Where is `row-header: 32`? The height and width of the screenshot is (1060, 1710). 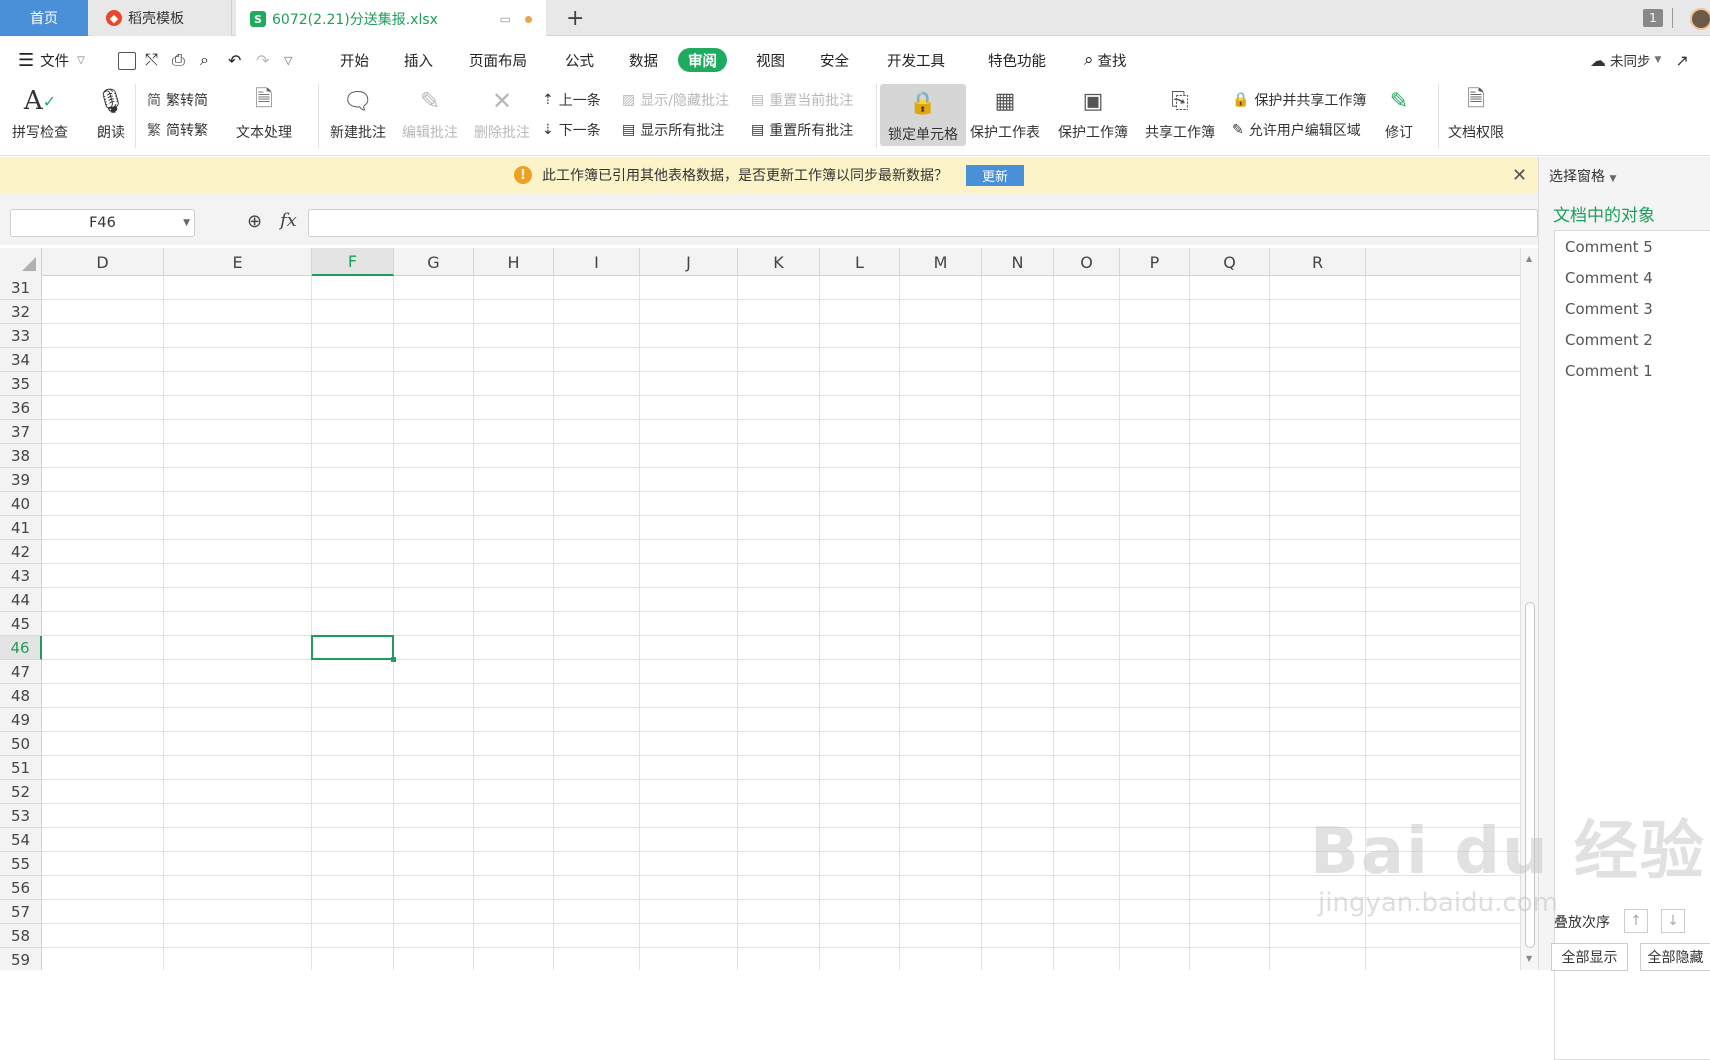
row-header: 32 is located at coordinates (21, 312).